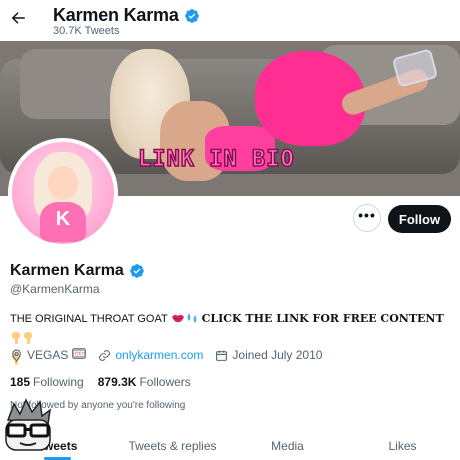 Image resolution: width=460 pixels, height=460 pixels. What do you see at coordinates (165, 382) in the screenshot?
I see `followers-label: Followers` at bounding box center [165, 382].